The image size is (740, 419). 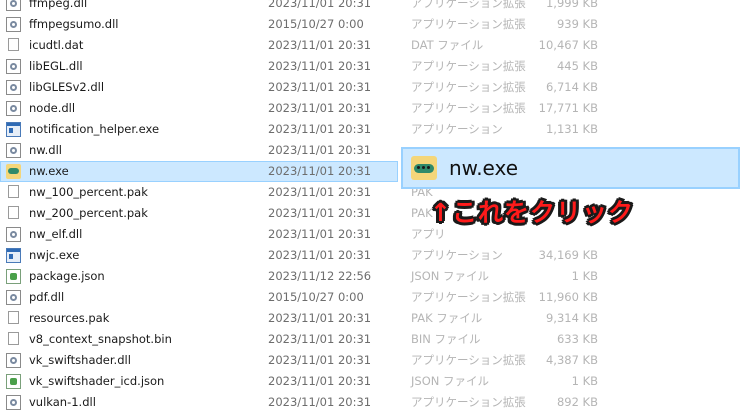 I want to click on file-name: node.dll, so click(x=52, y=108).